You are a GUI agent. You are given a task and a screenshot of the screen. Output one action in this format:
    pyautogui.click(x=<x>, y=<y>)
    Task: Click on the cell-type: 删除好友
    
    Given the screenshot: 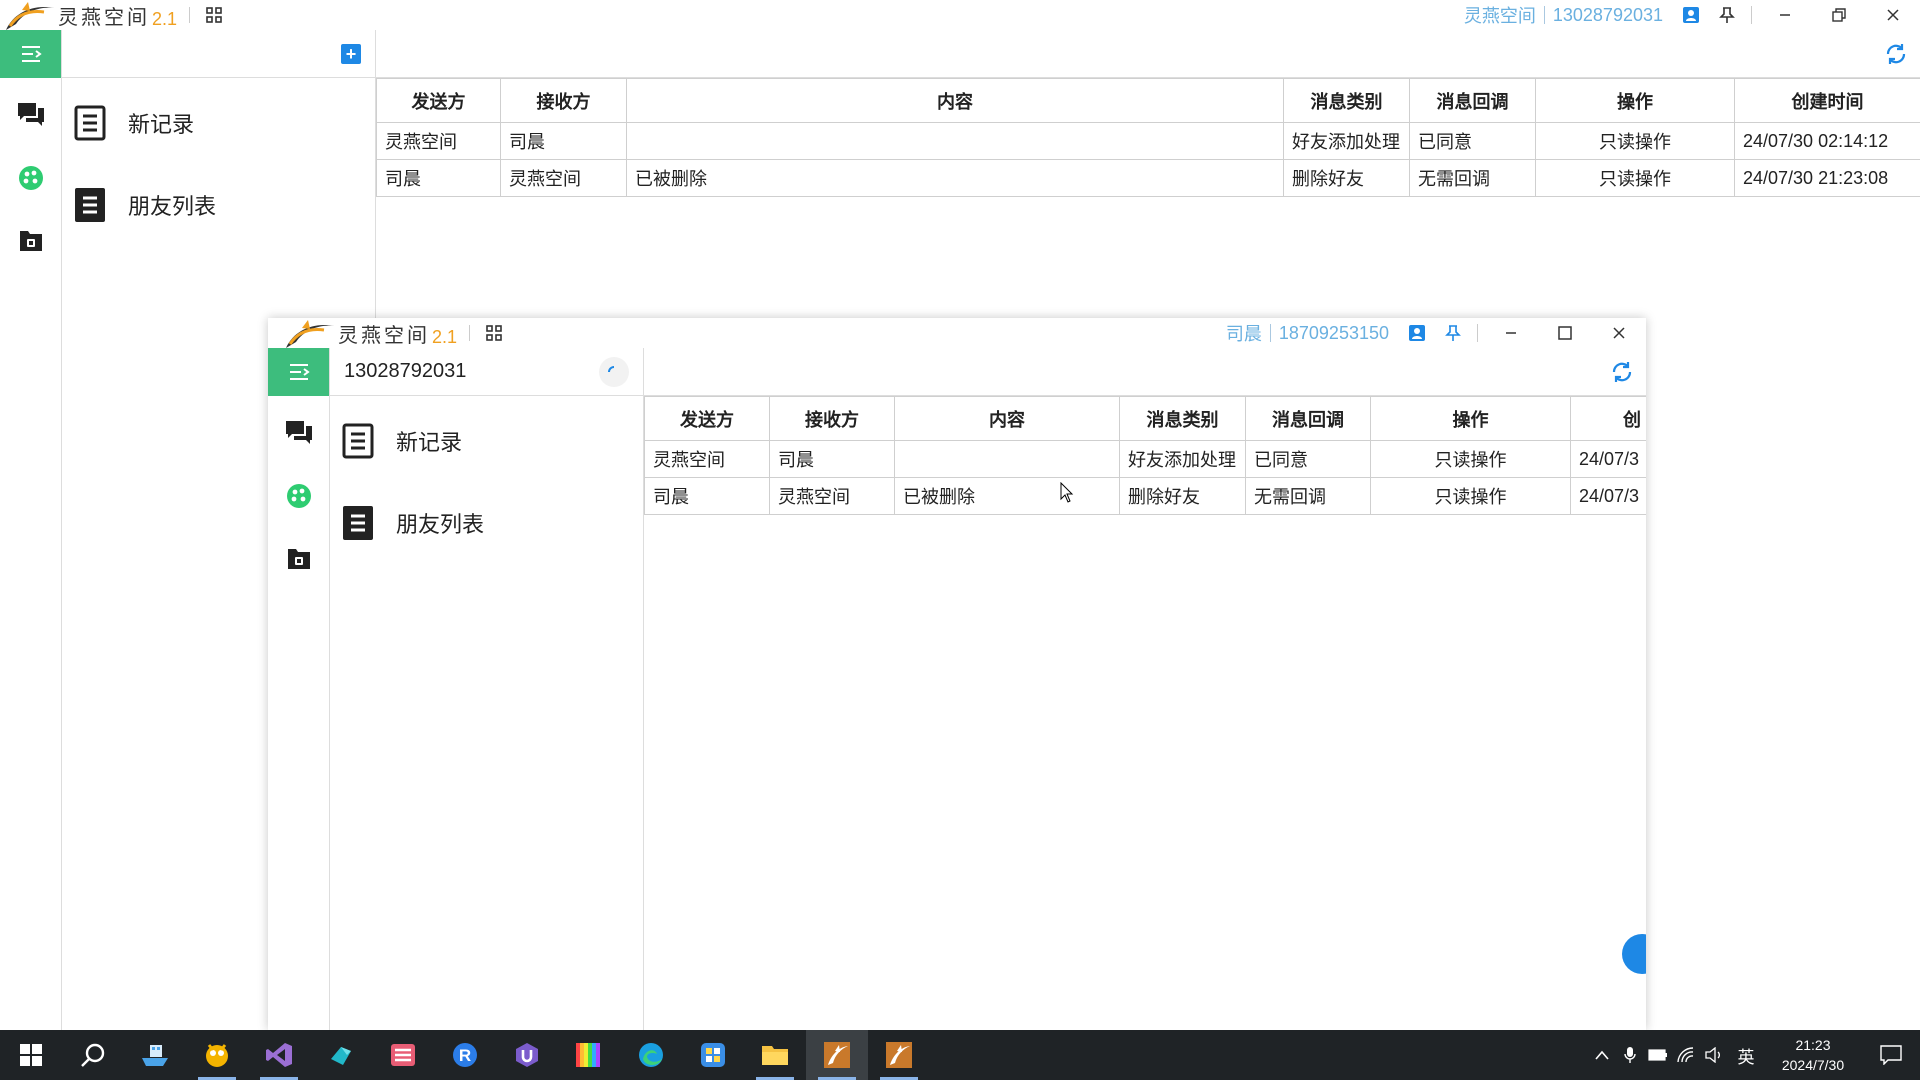 What is the action you would take?
    pyautogui.click(x=1182, y=496)
    